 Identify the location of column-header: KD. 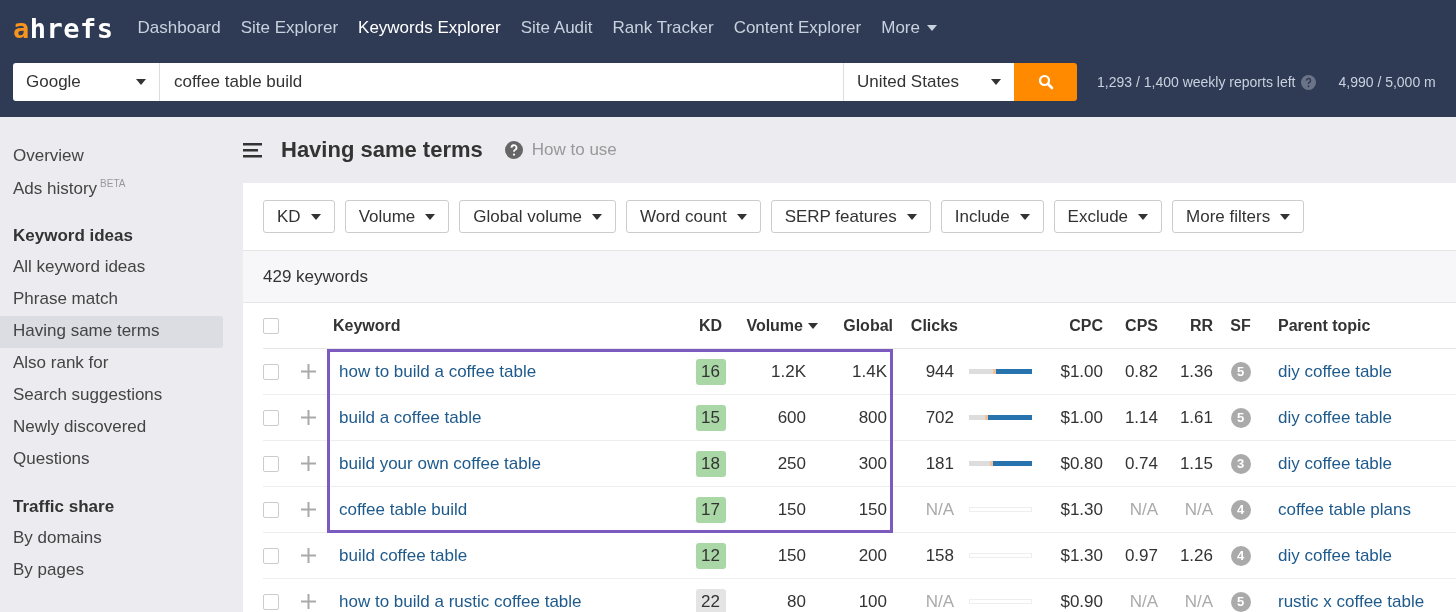
(710, 326).